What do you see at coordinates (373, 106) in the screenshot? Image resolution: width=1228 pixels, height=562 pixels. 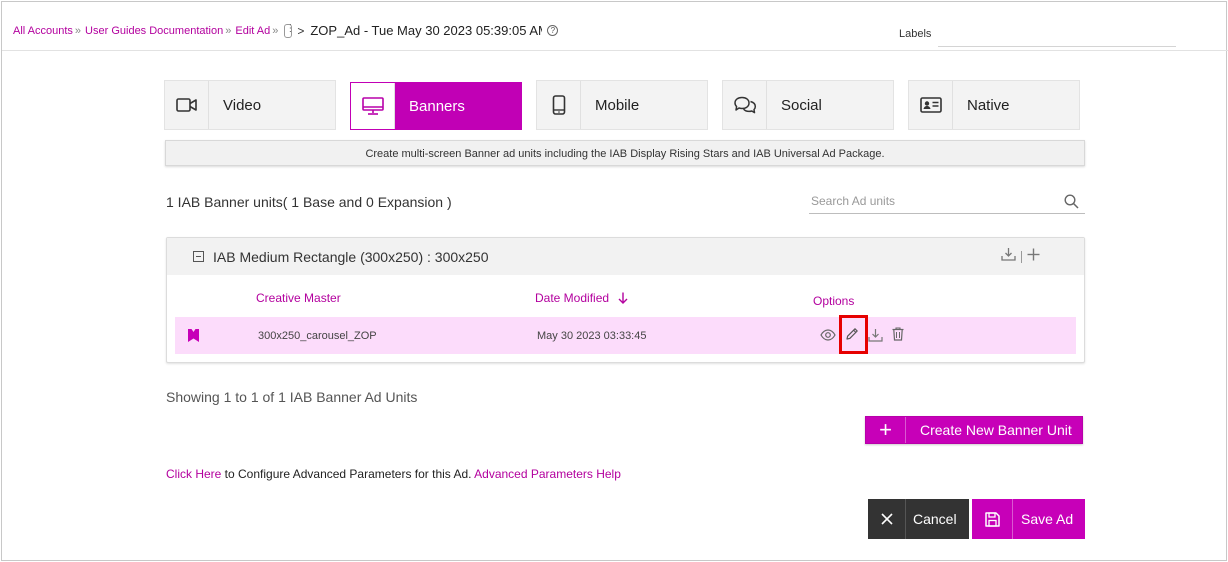 I see `monitor-icon` at bounding box center [373, 106].